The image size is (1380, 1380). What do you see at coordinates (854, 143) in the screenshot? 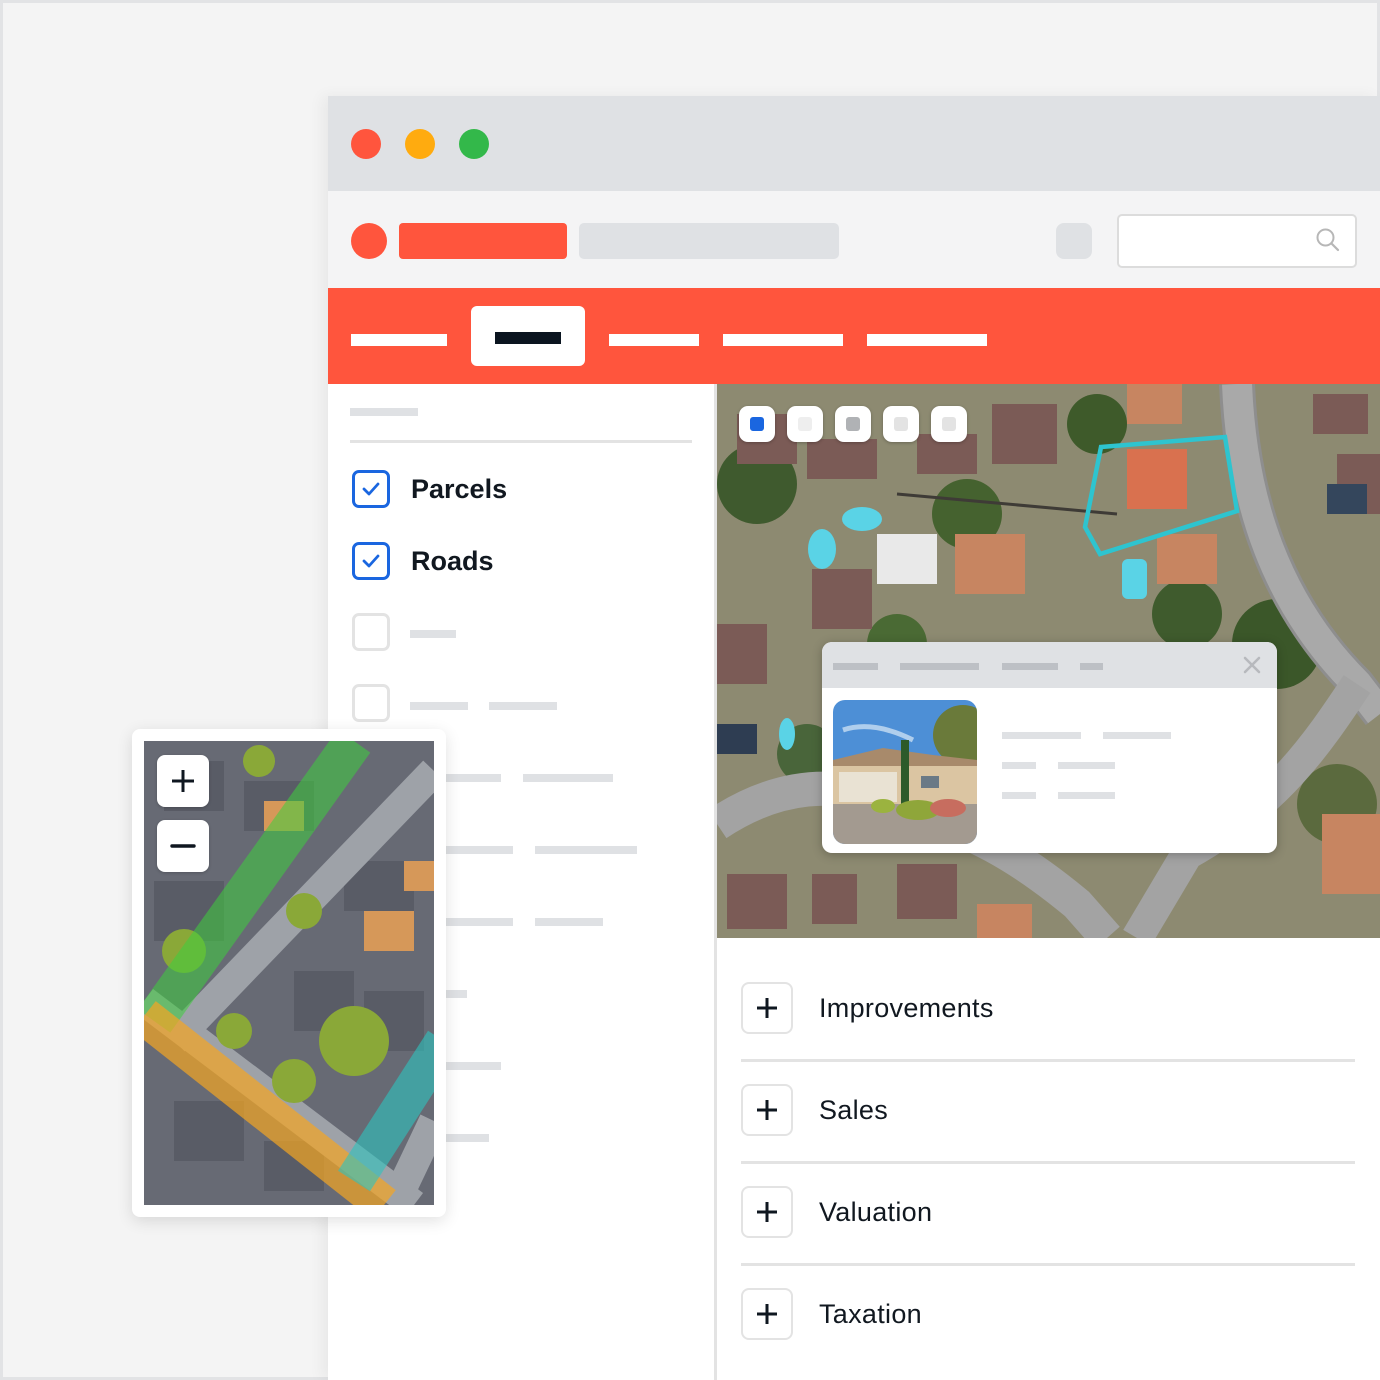
I see `title-bar` at bounding box center [854, 143].